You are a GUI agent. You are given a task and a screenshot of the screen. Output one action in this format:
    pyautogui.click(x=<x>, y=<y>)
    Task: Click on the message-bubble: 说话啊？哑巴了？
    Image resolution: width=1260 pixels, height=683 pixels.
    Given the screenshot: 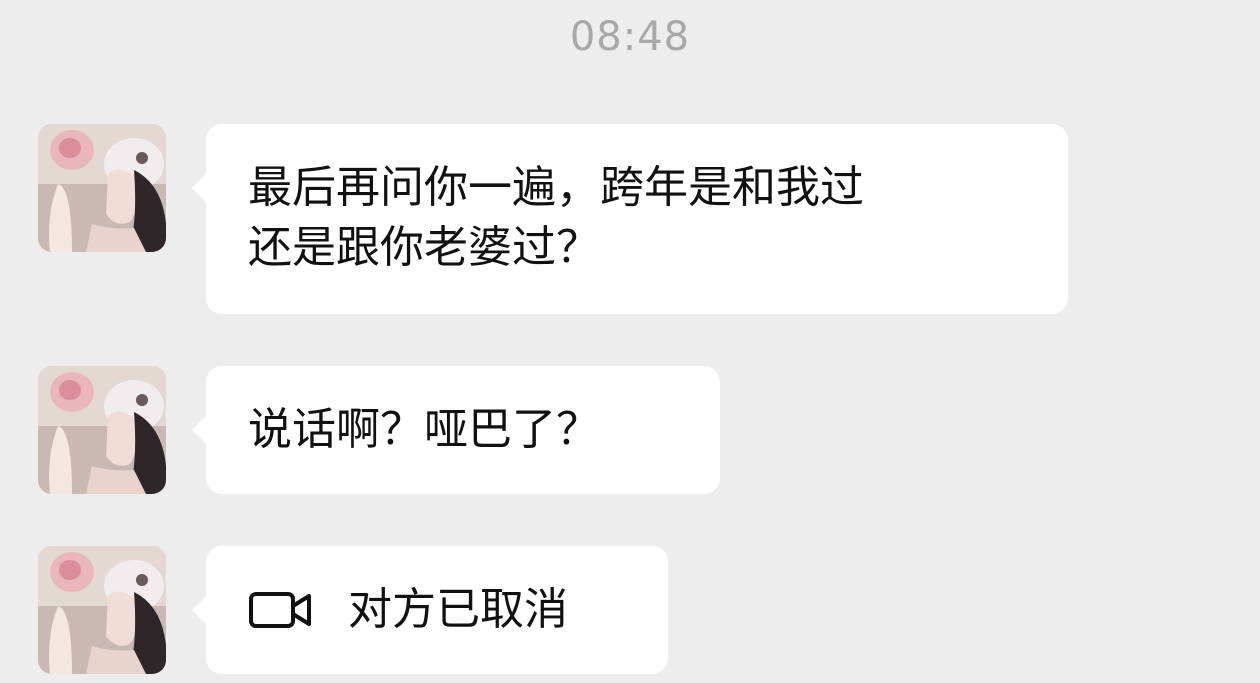 What is the action you would take?
    pyautogui.click(x=456, y=430)
    